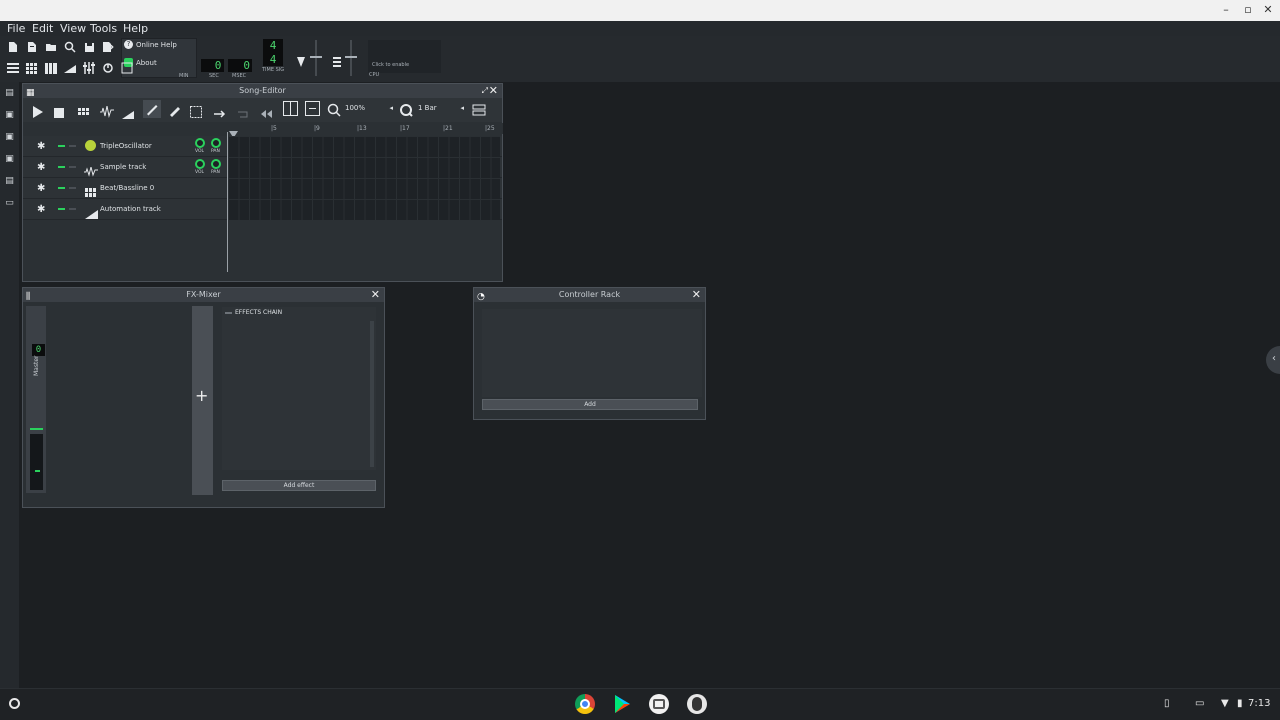  Describe the element at coordinates (84, 110) in the screenshot. I see `add-beat-bassline-icon` at that location.